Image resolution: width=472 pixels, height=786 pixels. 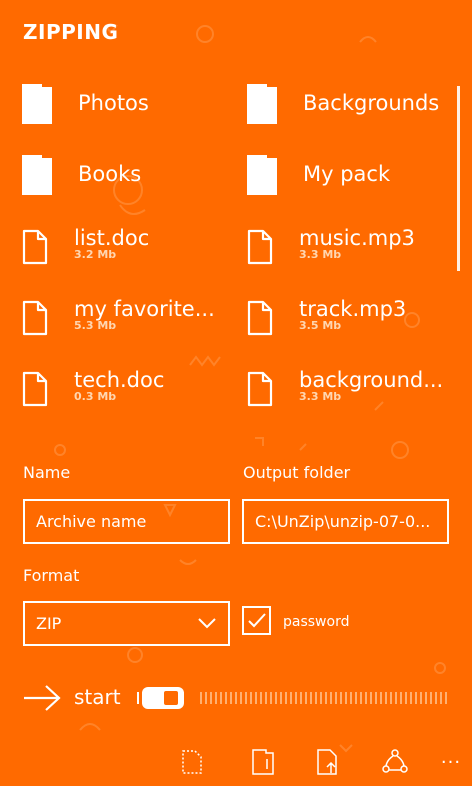 I want to click on list-item: Books, so click(x=127, y=179).